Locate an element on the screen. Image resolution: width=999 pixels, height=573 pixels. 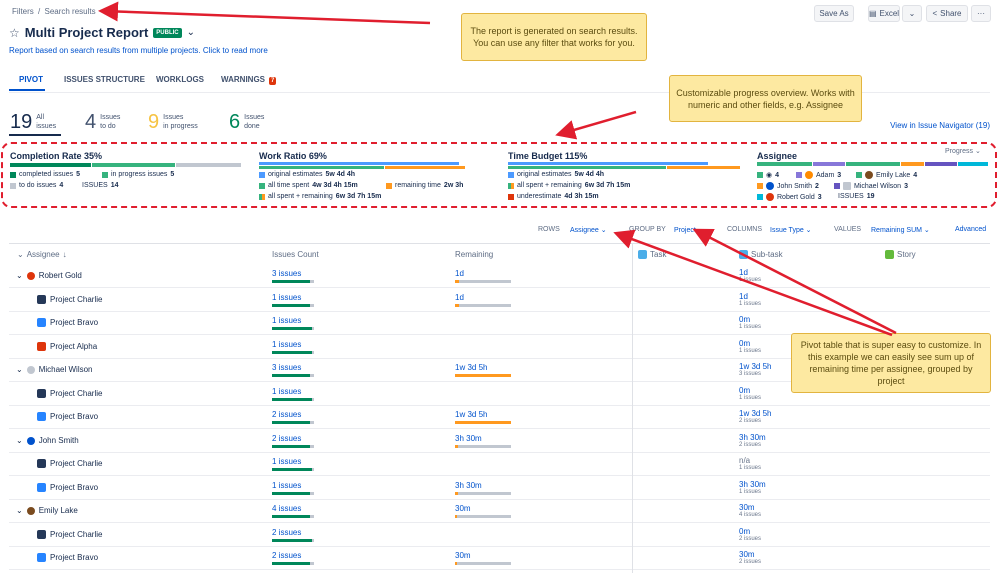
arrow-to-rows is located at coordinates (753, 283).